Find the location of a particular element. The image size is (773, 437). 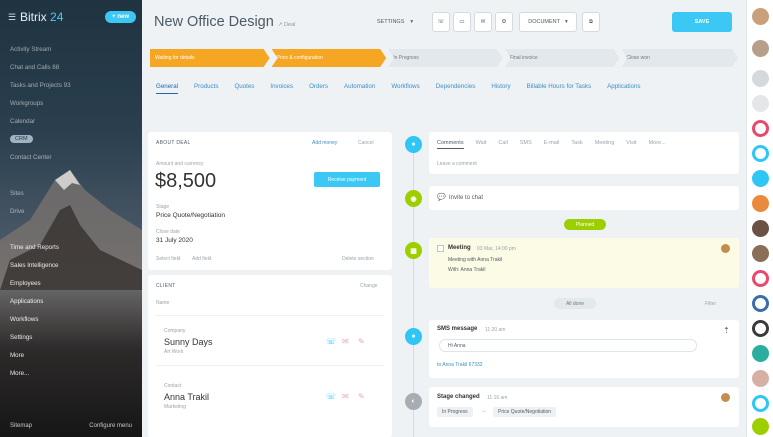

hamburger-menu-icon: ☰ is located at coordinates (12, 17).